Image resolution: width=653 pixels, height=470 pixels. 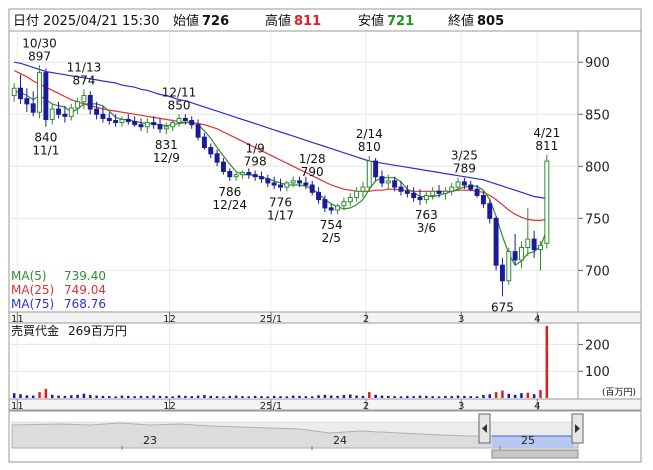 What do you see at coordinates (597, 115) in the screenshot?
I see `price-tick-label: 850` at bounding box center [597, 115].